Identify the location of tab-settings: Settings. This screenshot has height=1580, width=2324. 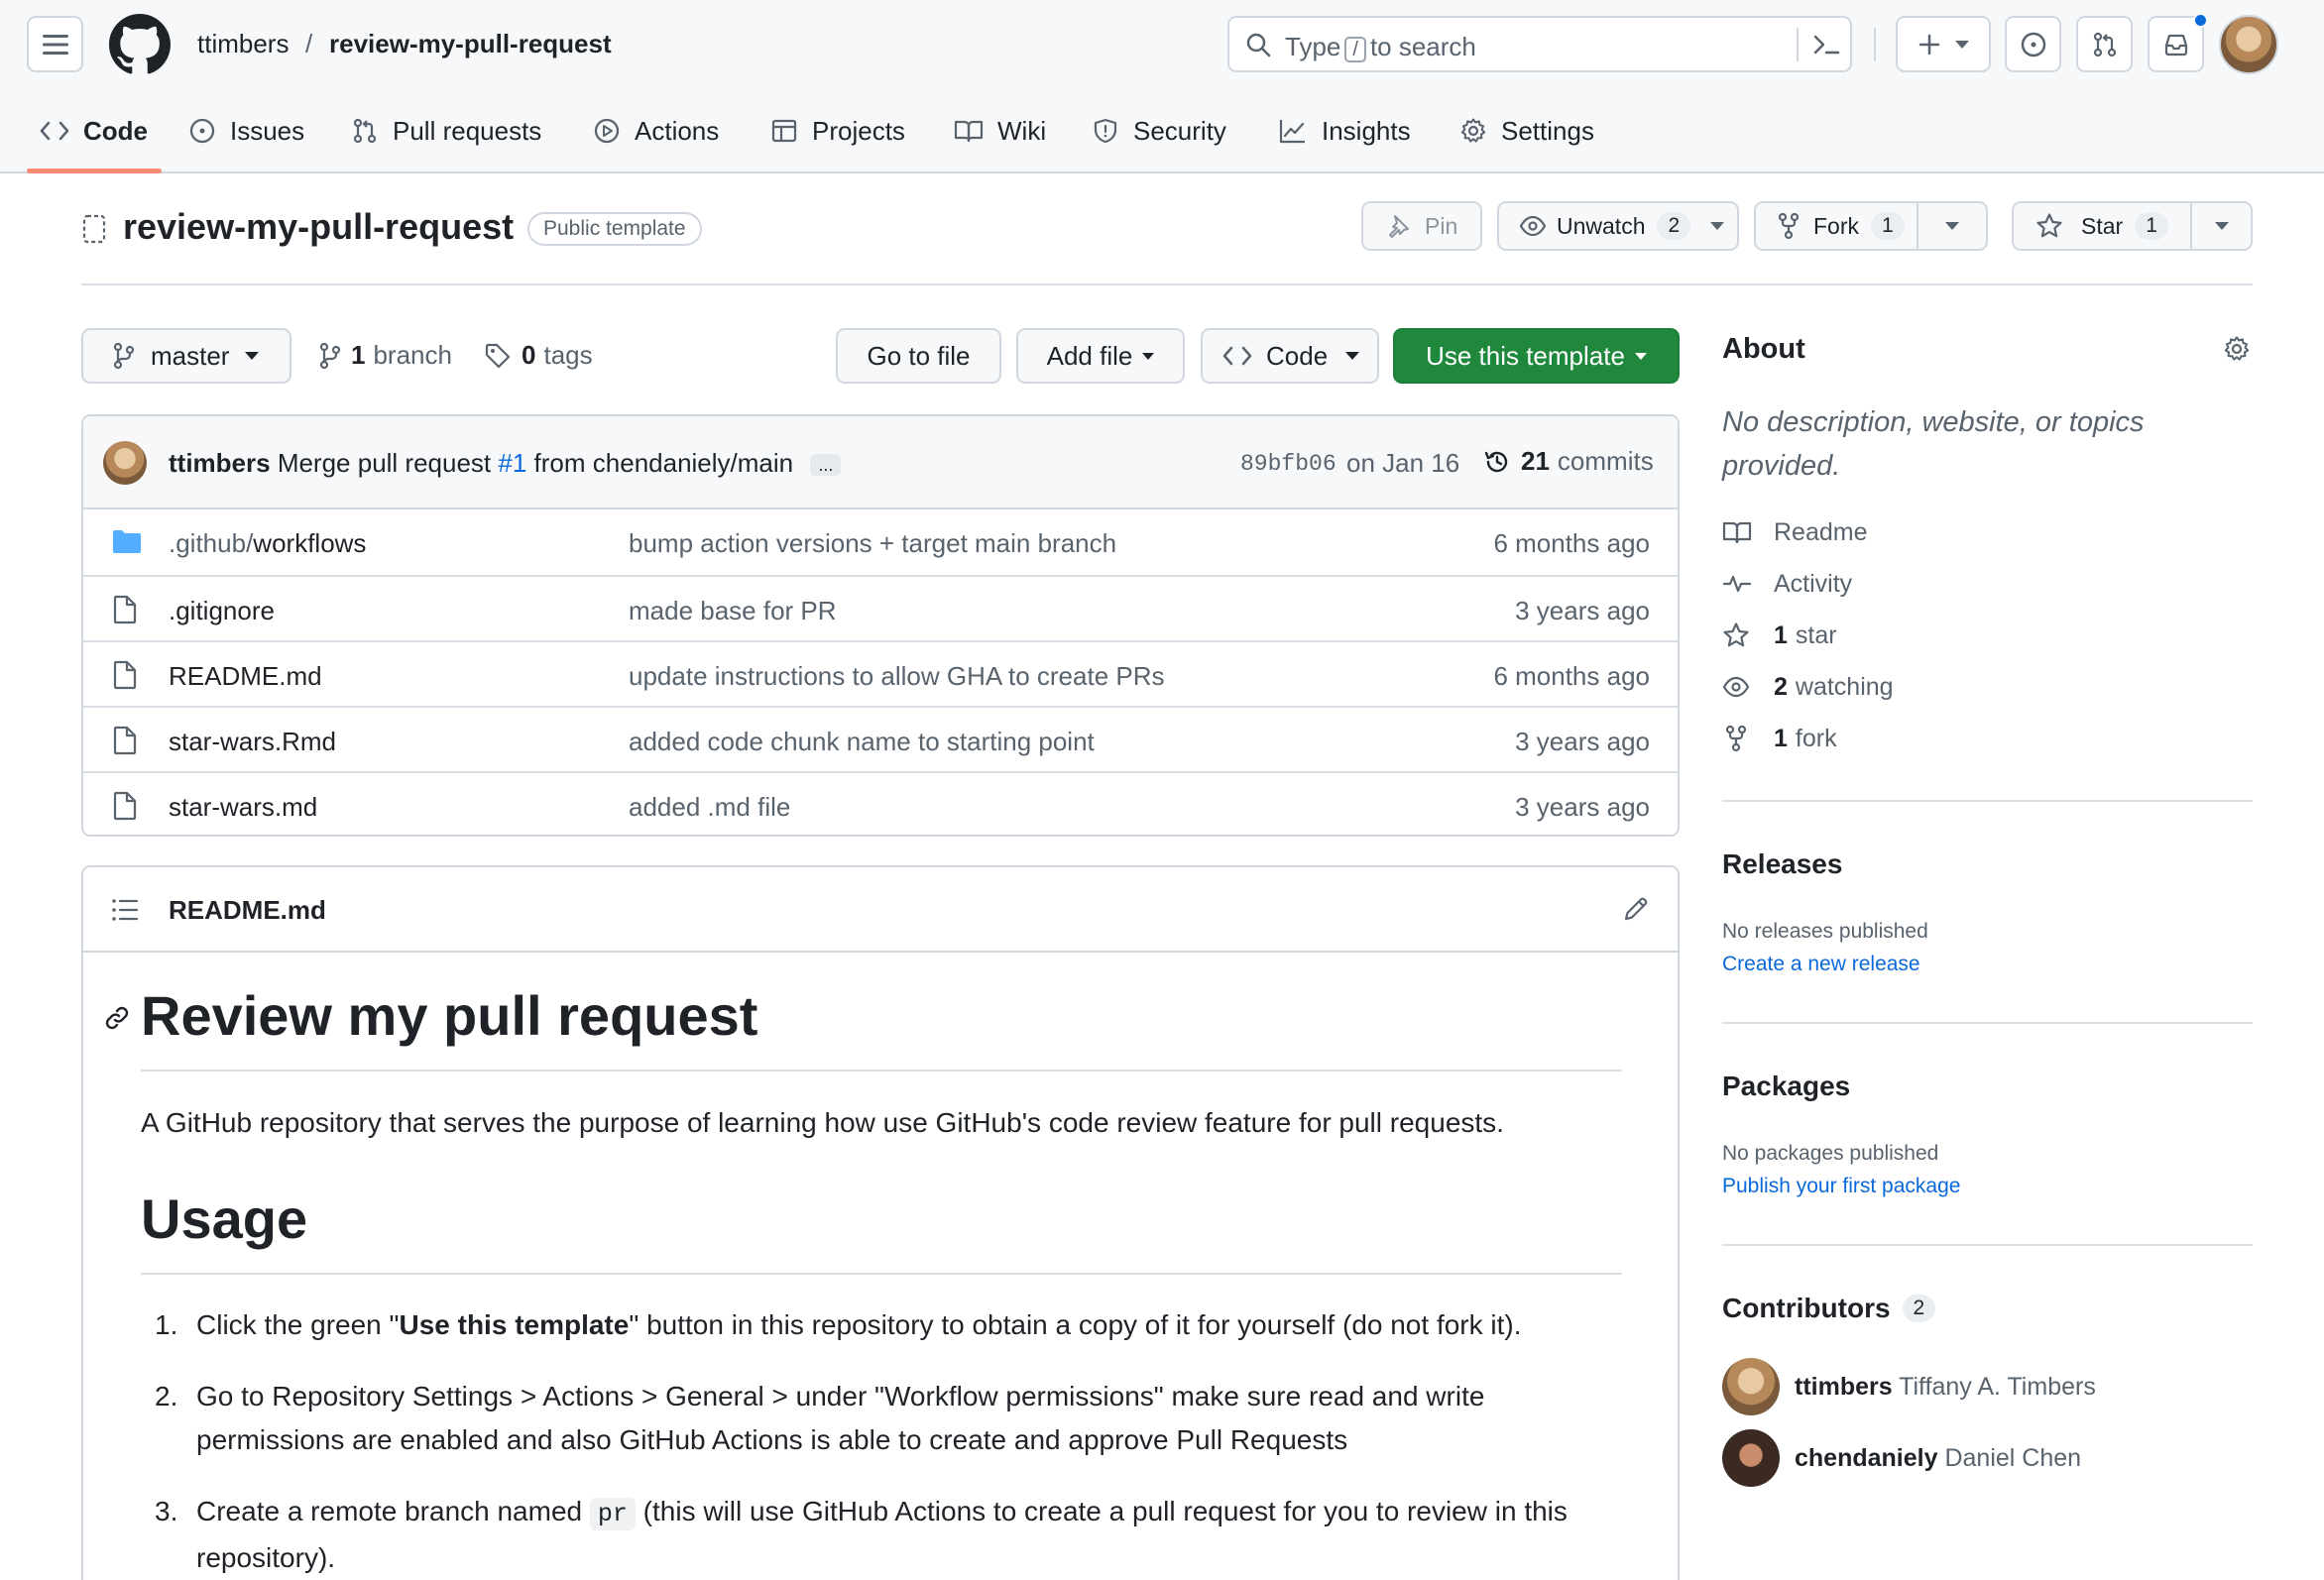
(1526, 131).